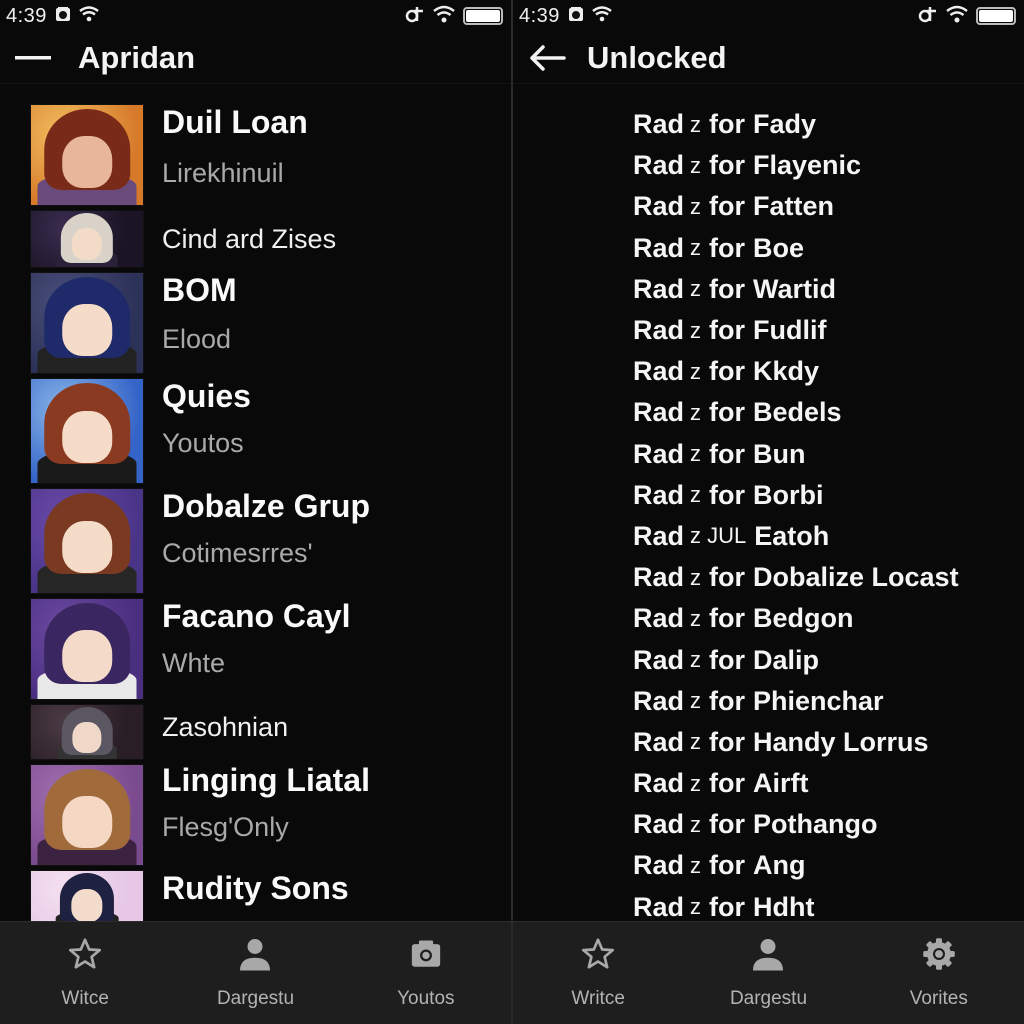  Describe the element at coordinates (270, 239) in the screenshot. I see `character-item: Cind ard Zises` at that location.